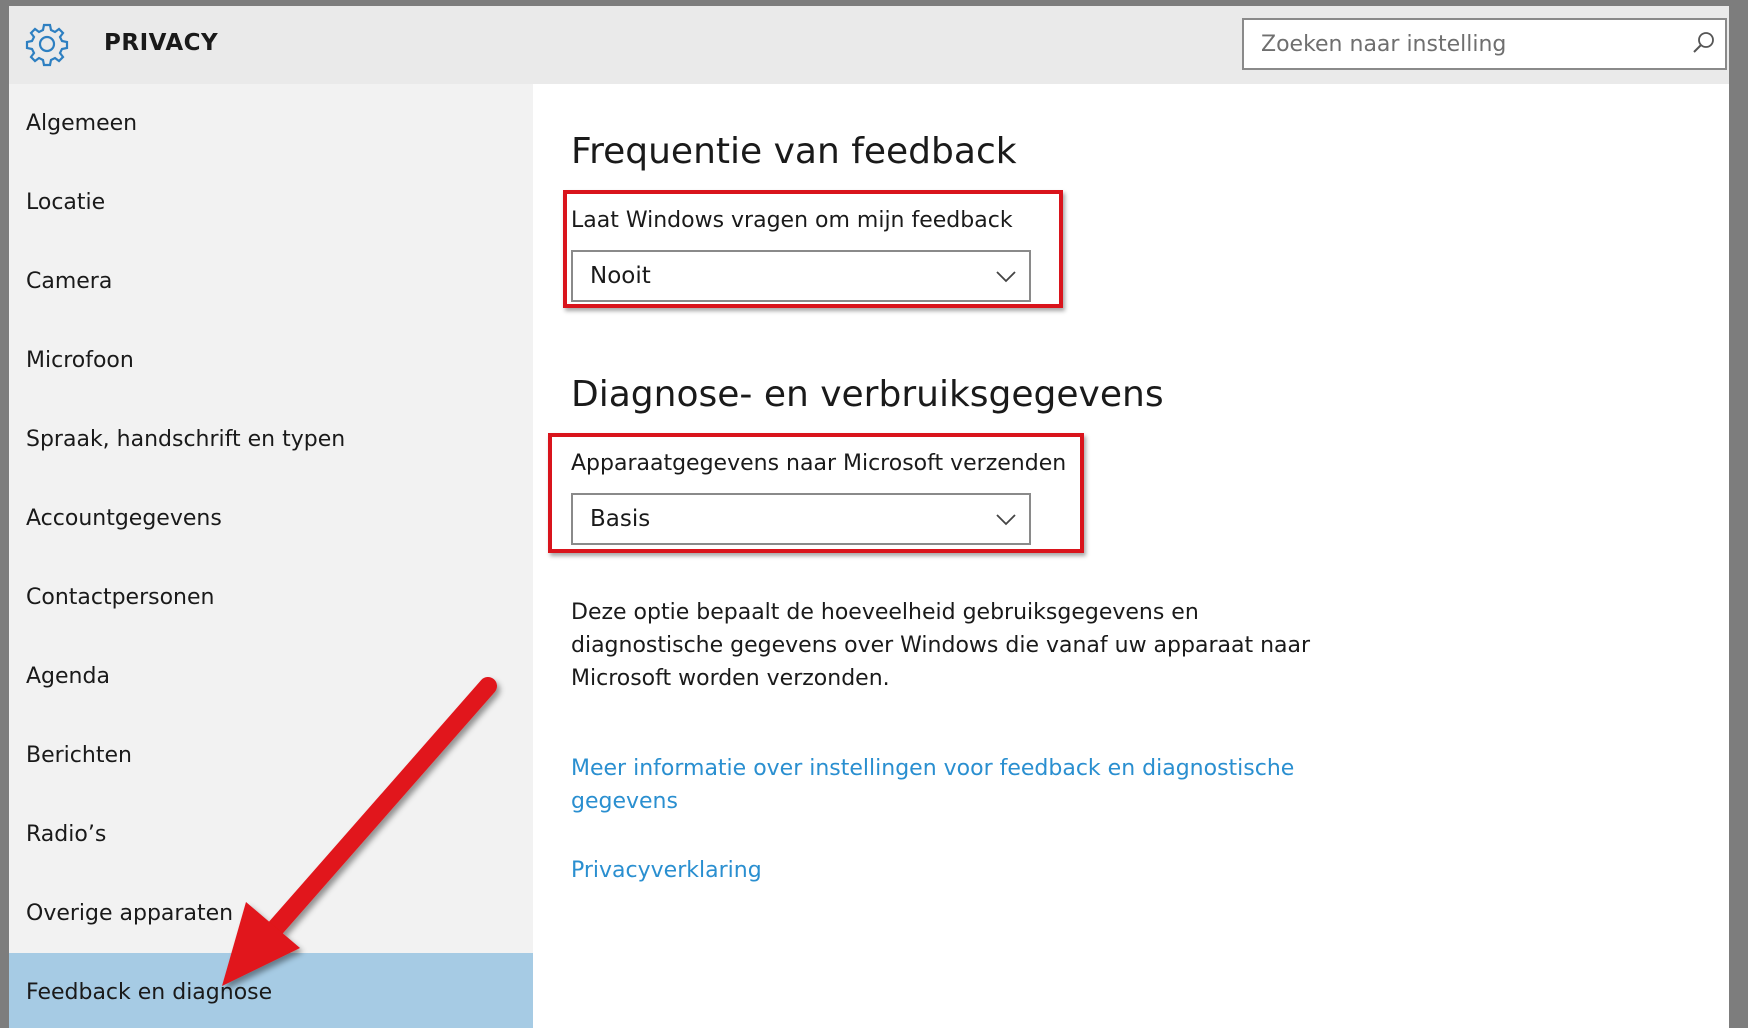 This screenshot has width=1748, height=1028. I want to click on sidebar-item-overige-apparaten: Overige apparaten, so click(271, 913).